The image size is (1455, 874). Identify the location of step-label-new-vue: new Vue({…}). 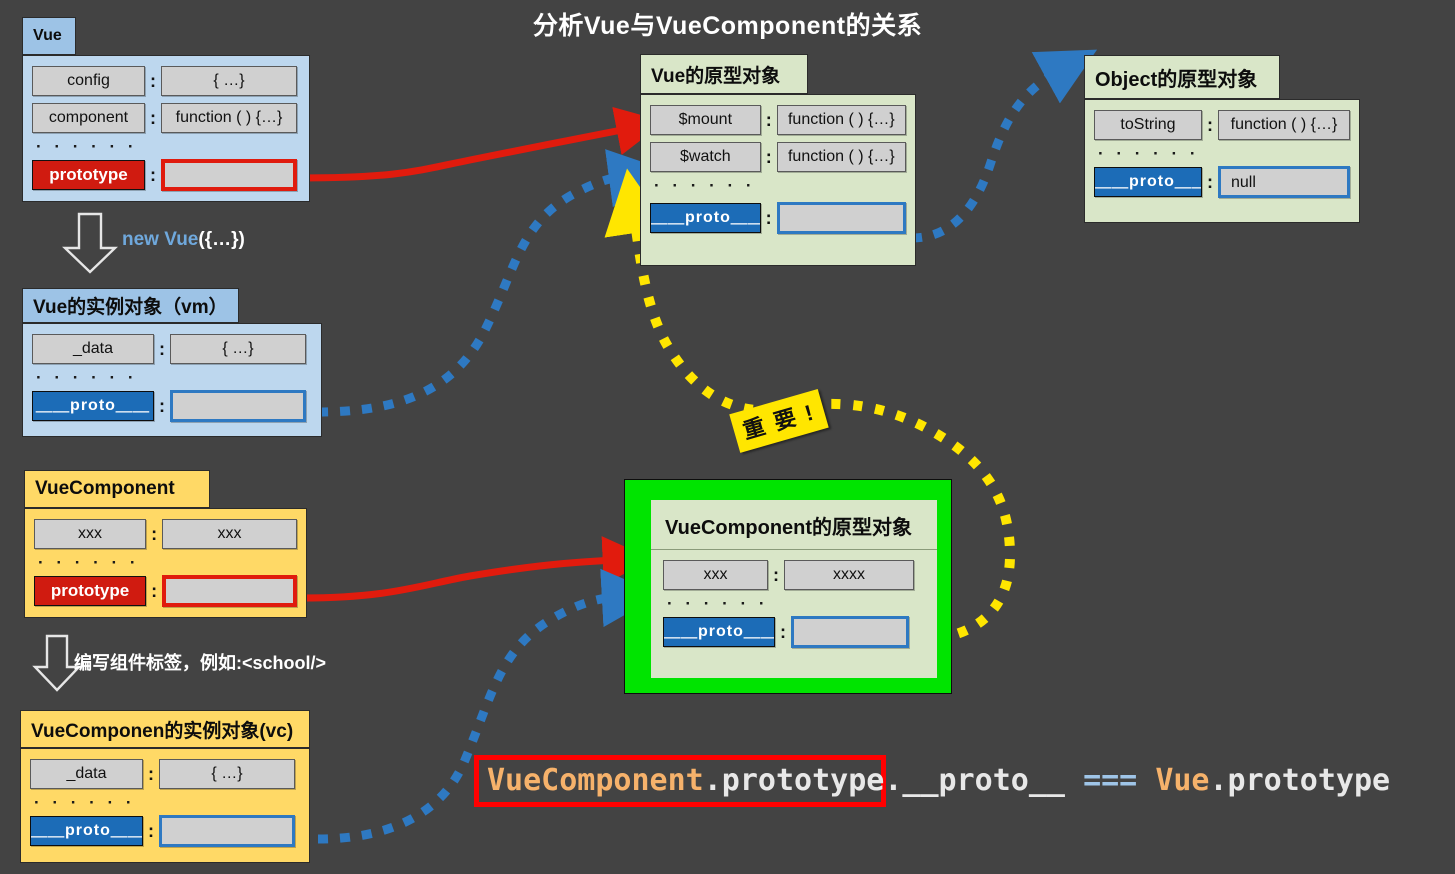
(183, 240).